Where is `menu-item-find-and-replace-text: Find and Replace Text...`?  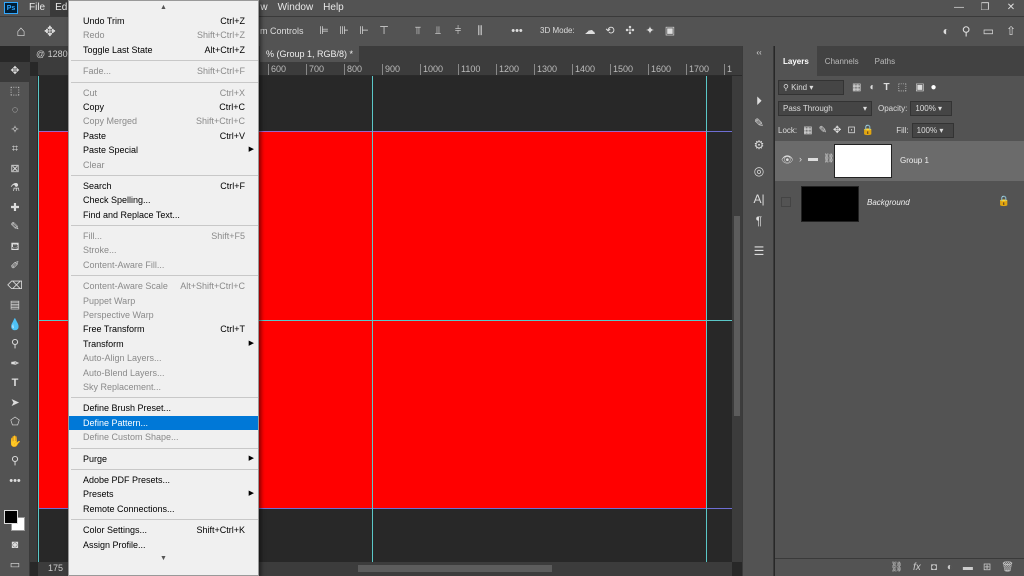 menu-item-find-and-replace-text: Find and Replace Text... is located at coordinates (163, 215).